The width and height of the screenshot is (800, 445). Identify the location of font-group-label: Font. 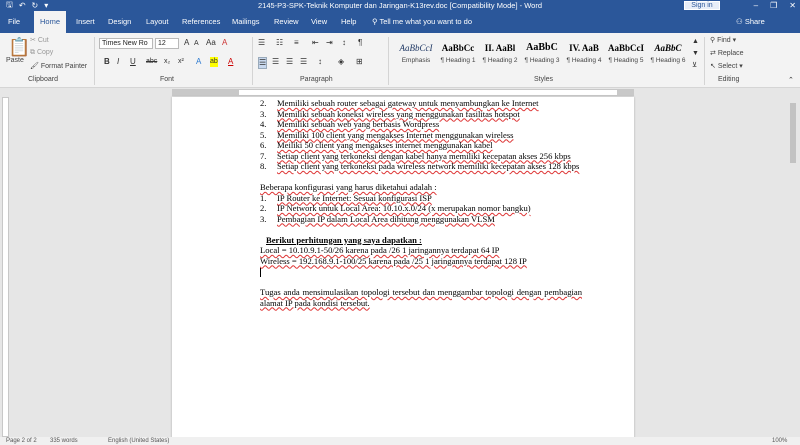
(167, 79).